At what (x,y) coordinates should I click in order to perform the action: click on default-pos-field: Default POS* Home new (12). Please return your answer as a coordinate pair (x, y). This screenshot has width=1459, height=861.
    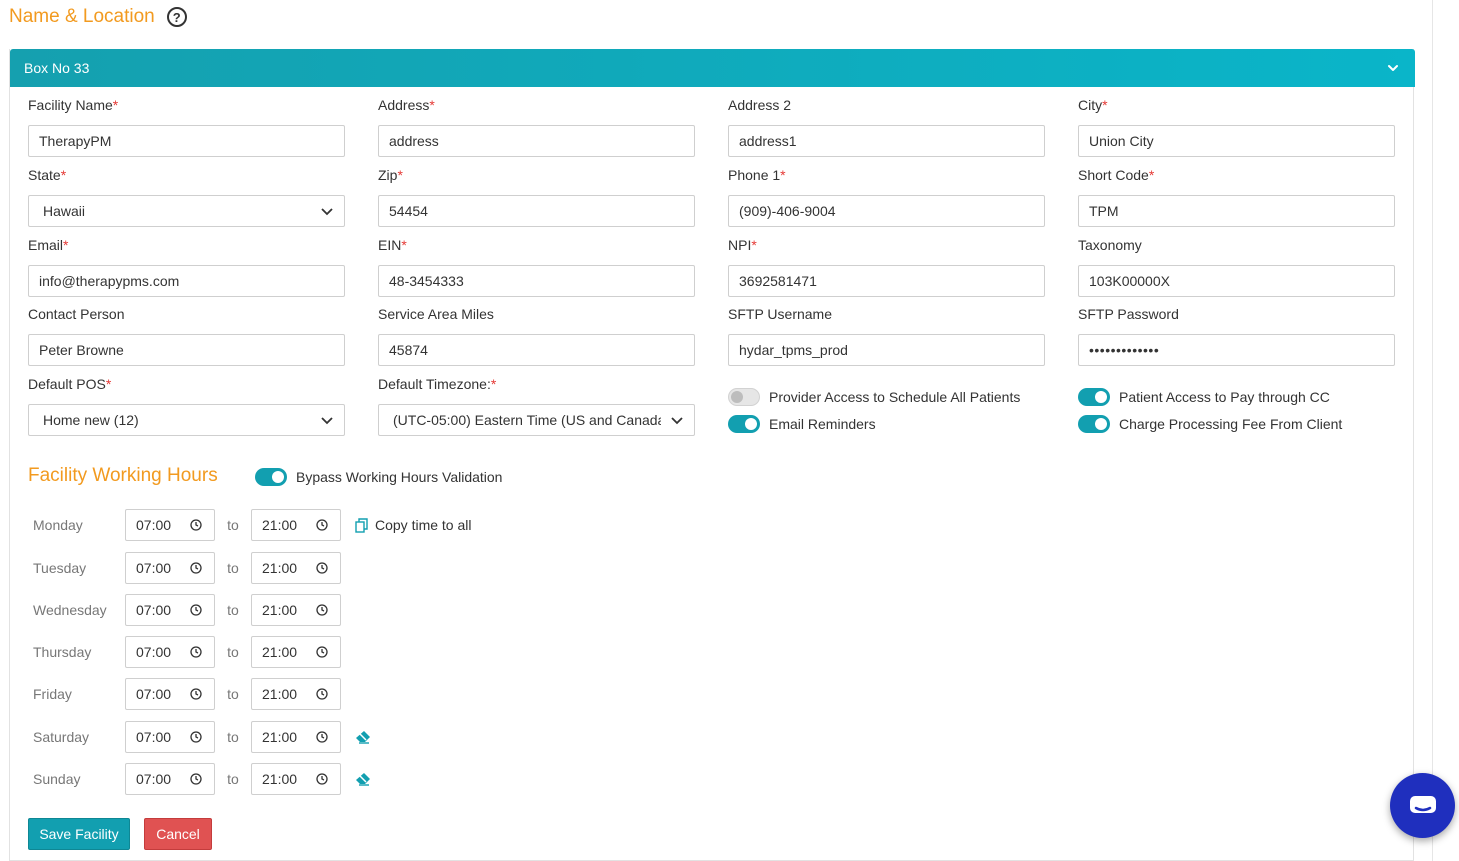
    Looking at the image, I should click on (186, 406).